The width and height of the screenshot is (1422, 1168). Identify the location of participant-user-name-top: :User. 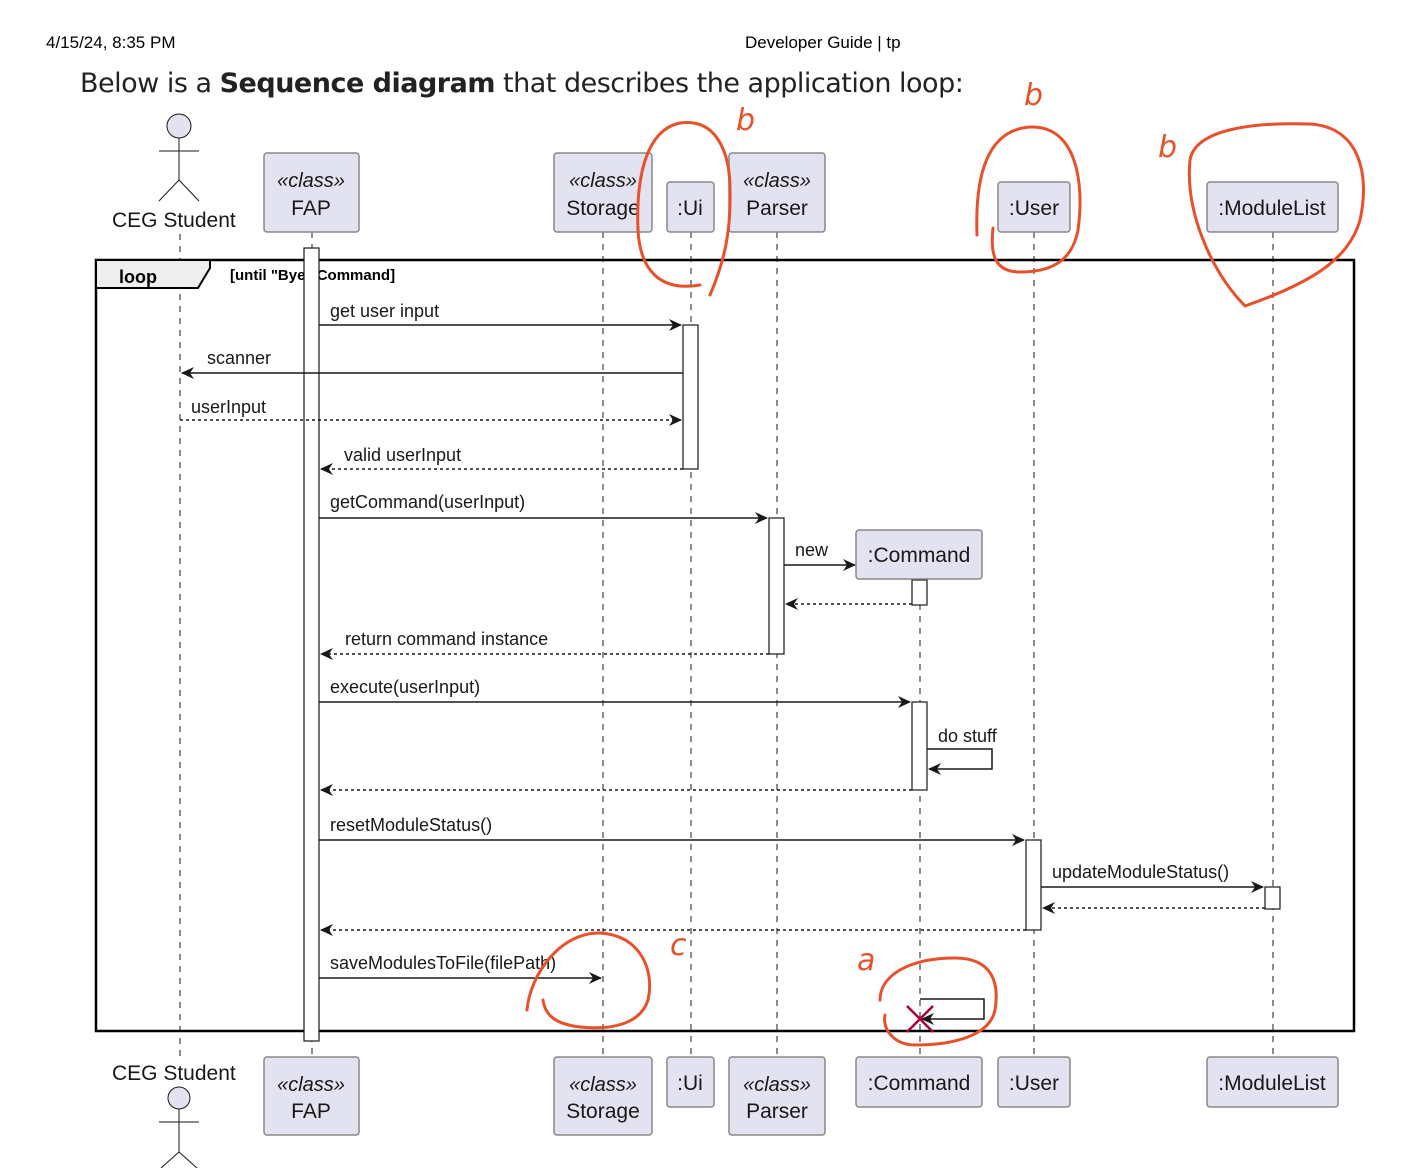
(1034, 208).